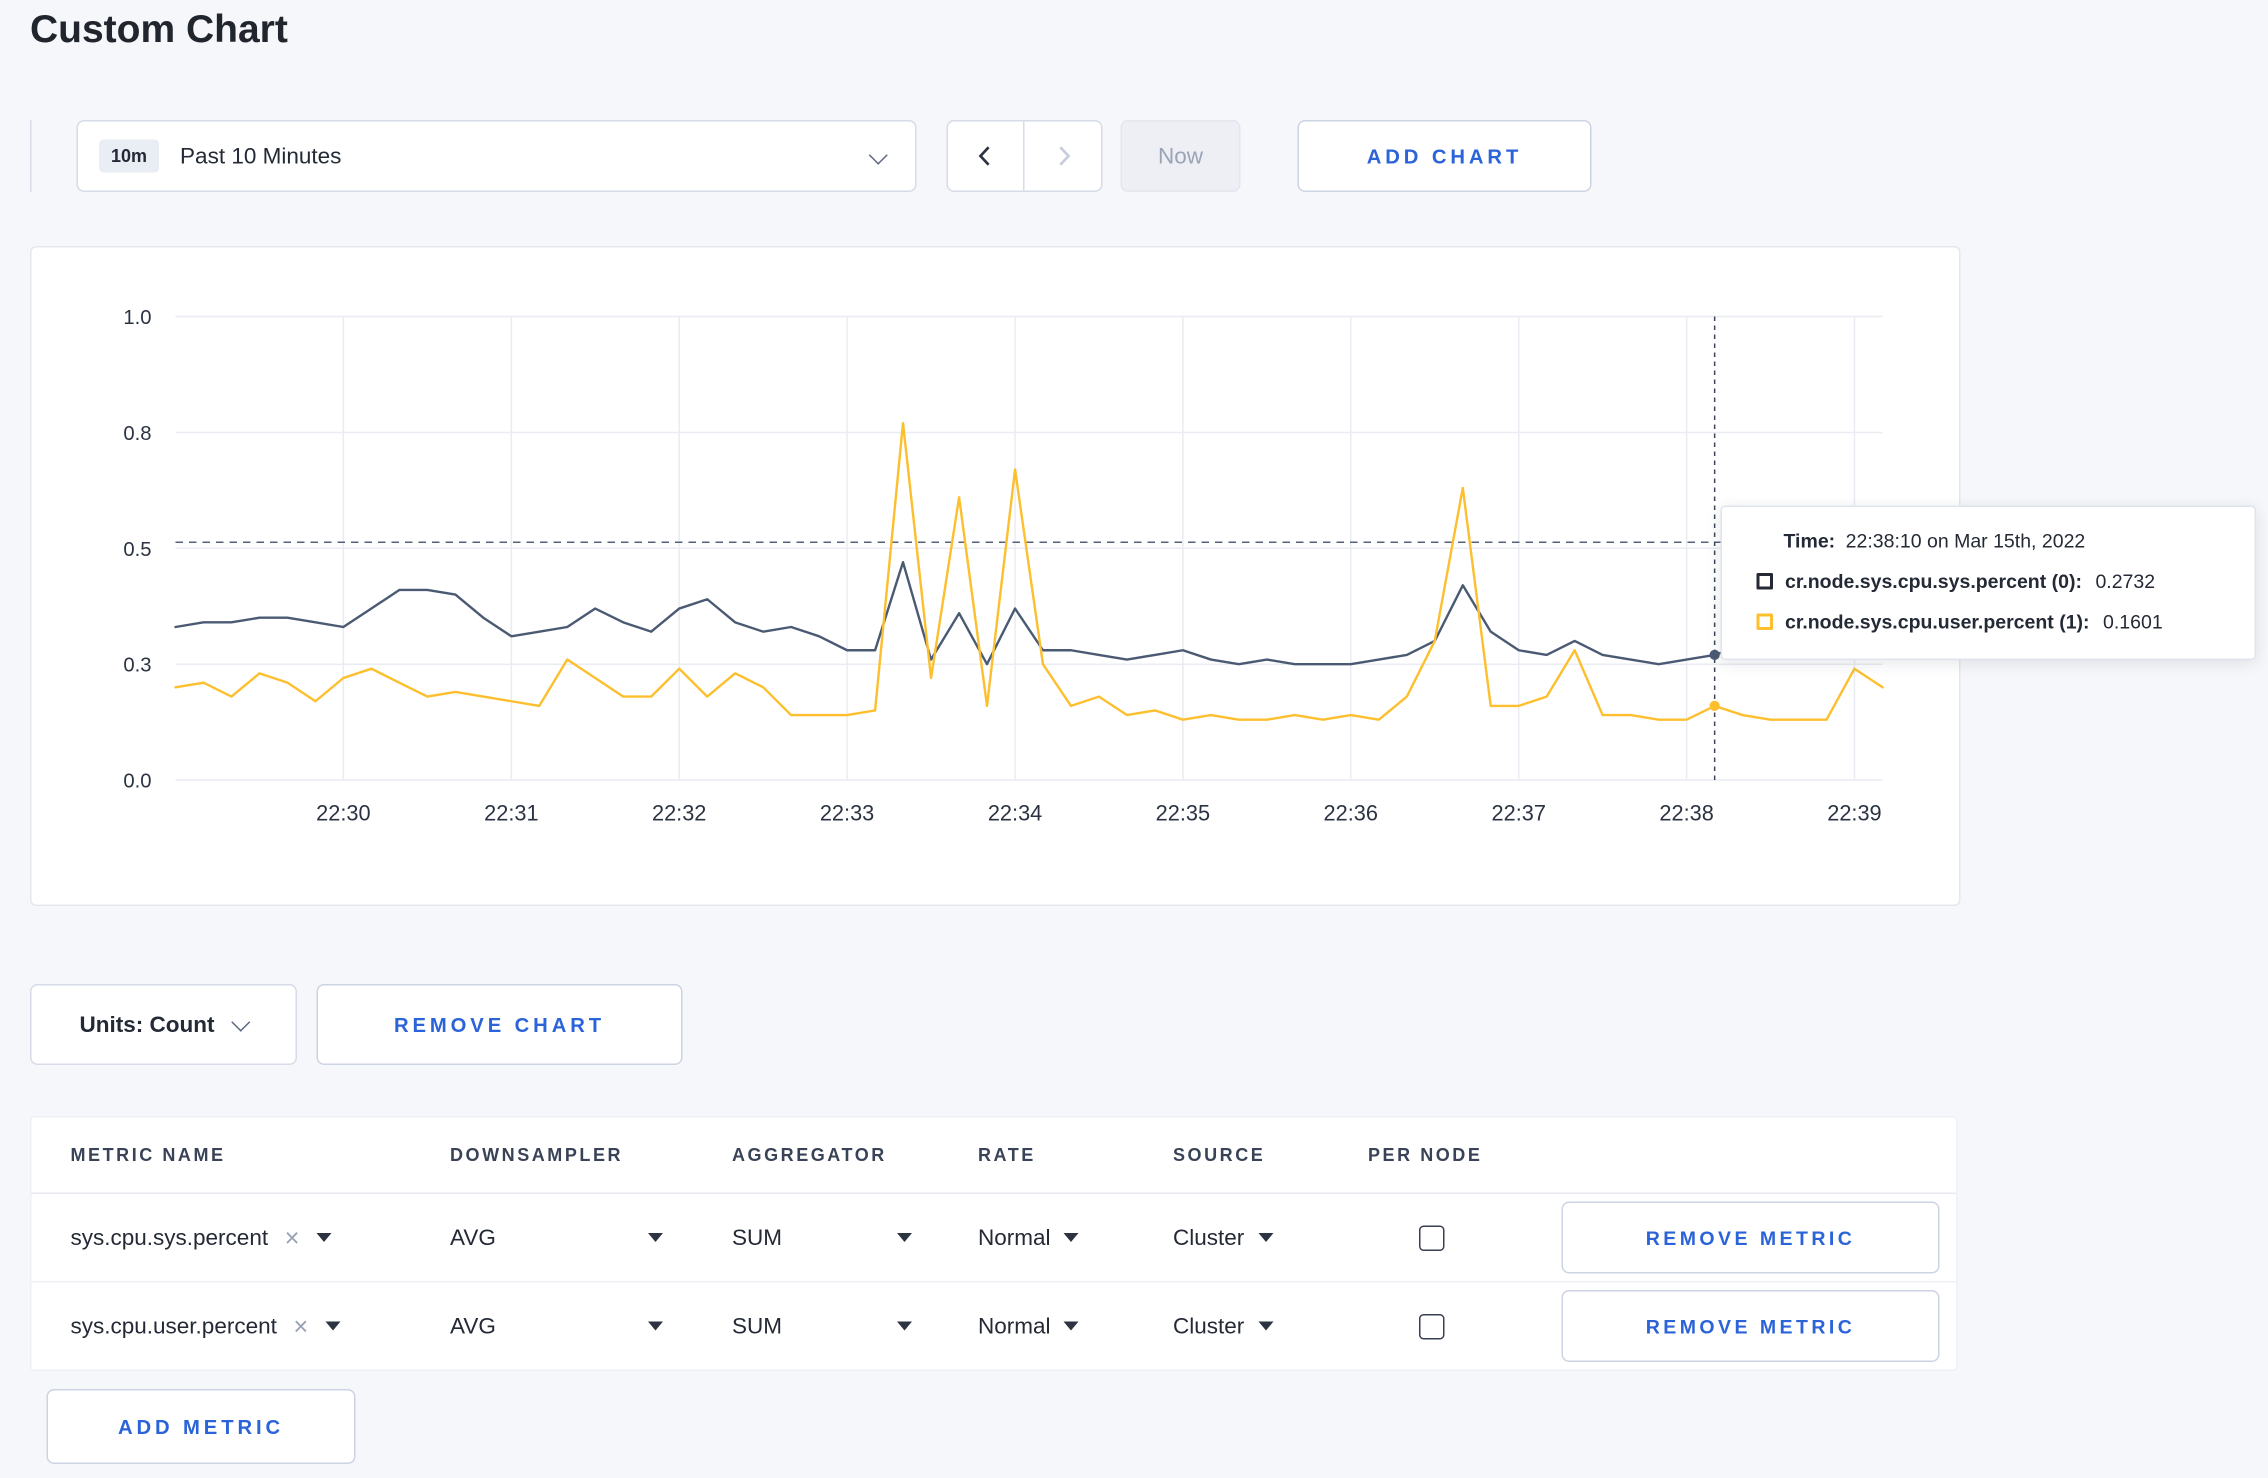 This screenshot has height=1478, width=2268. I want to click on chart-options-row: Units: Count REMOVE CHART, so click(356, 1024).